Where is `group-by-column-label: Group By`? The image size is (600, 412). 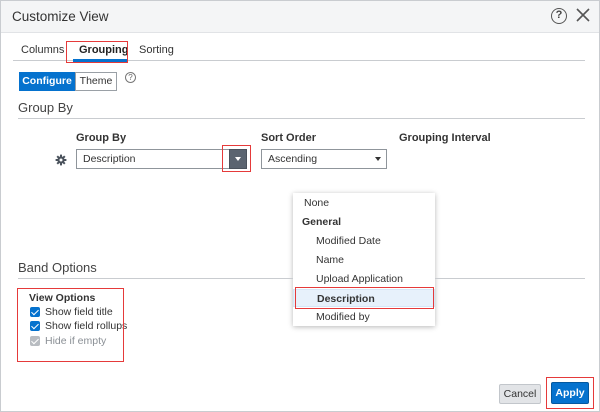
group-by-column-label: Group By is located at coordinates (101, 138).